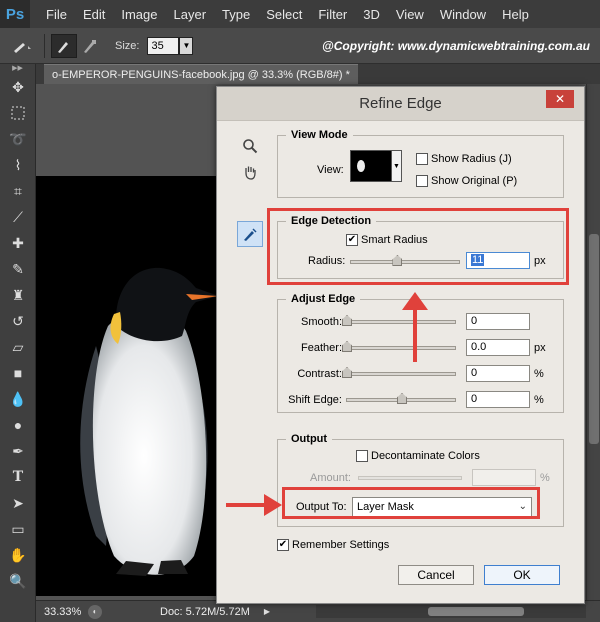  Describe the element at coordinates (321, 348) in the screenshot. I see `feather-label: Feather:` at that location.